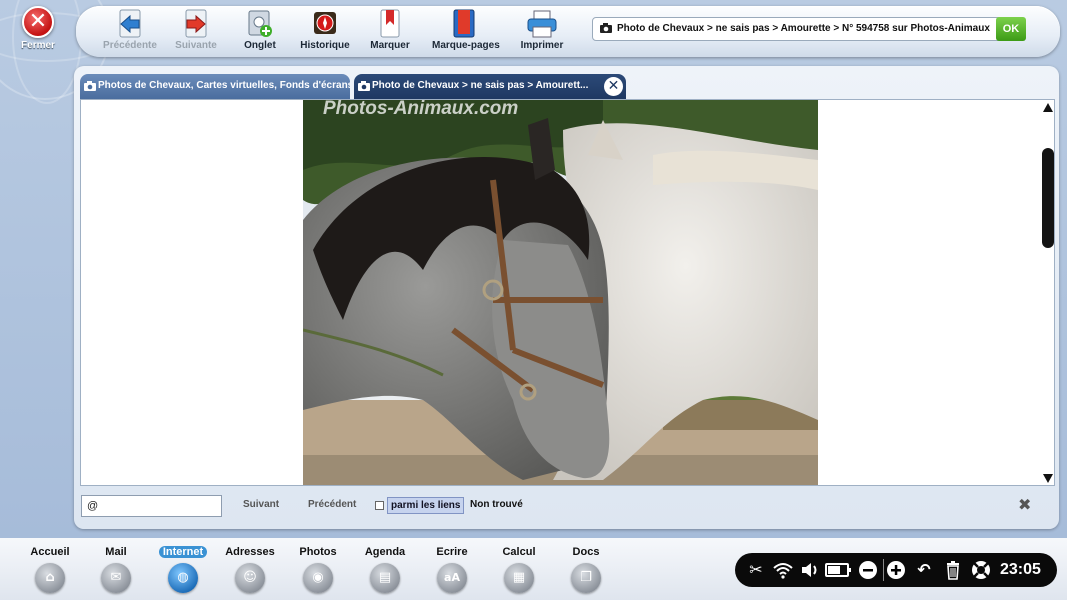  What do you see at coordinates (466, 45) in the screenshot?
I see `bookmarks-label: Marque-pages` at bounding box center [466, 45].